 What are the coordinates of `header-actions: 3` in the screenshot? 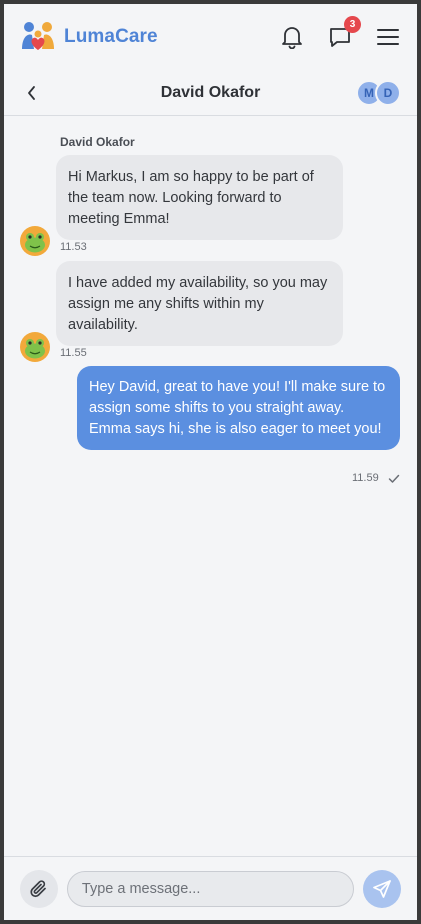 It's located at (340, 33).